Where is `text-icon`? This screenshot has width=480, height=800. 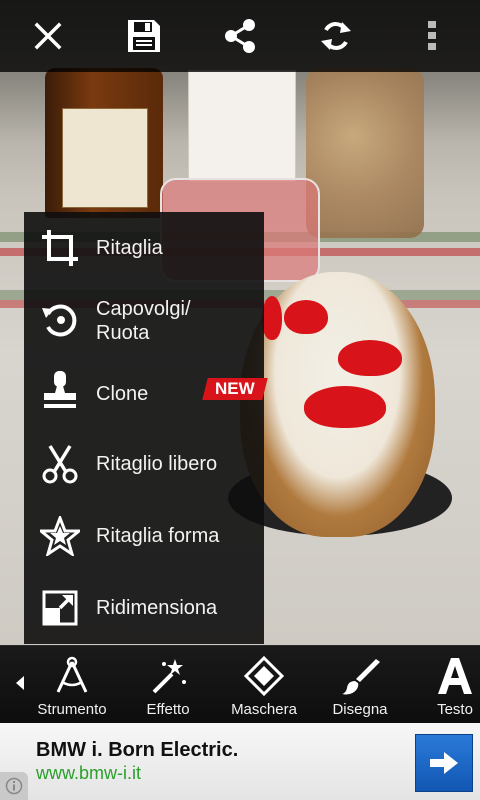
text-icon is located at coordinates (455, 671).